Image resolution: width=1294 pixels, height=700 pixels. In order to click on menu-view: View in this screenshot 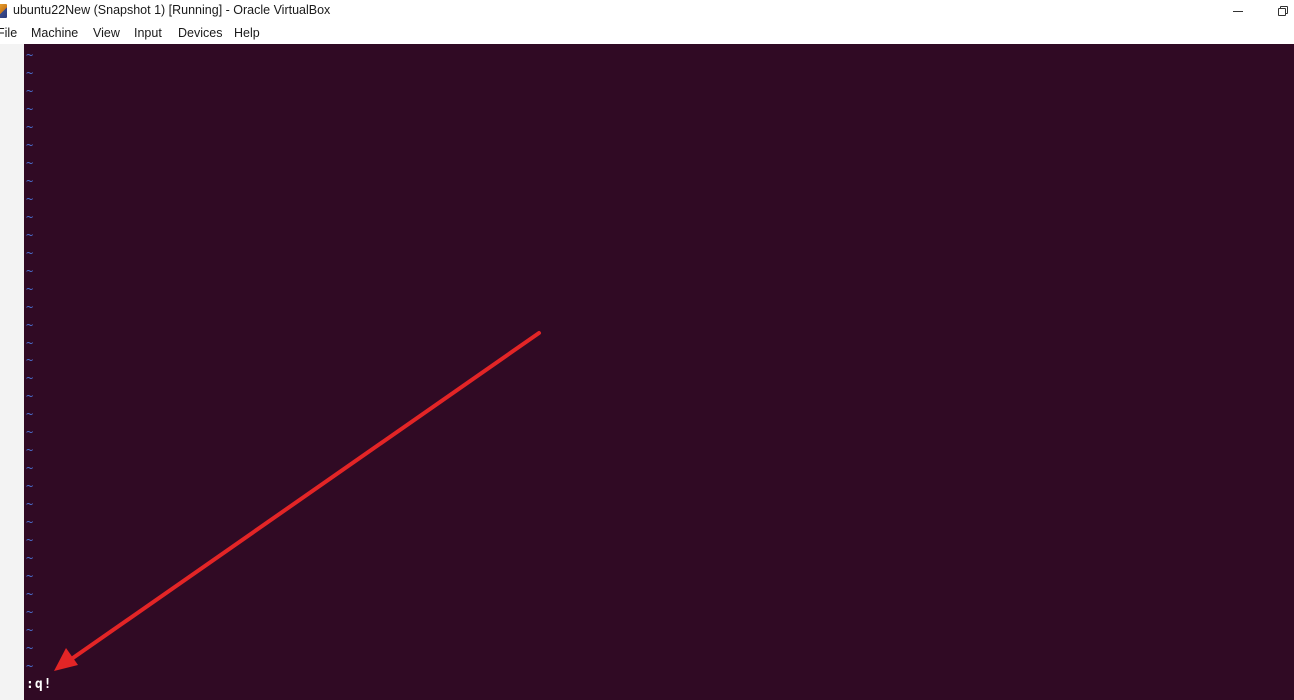, I will do `click(106, 33)`.